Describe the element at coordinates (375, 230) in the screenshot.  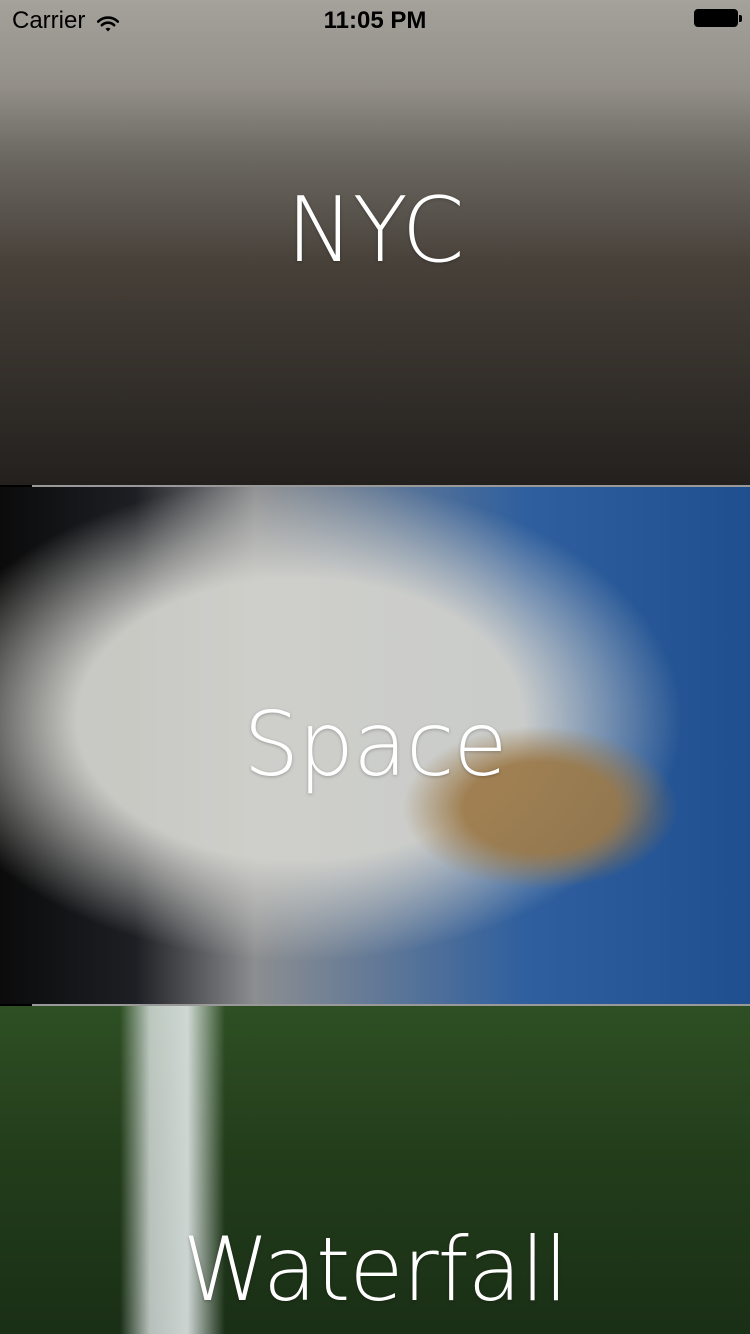
I see `row-label-nyc: NYC` at that location.